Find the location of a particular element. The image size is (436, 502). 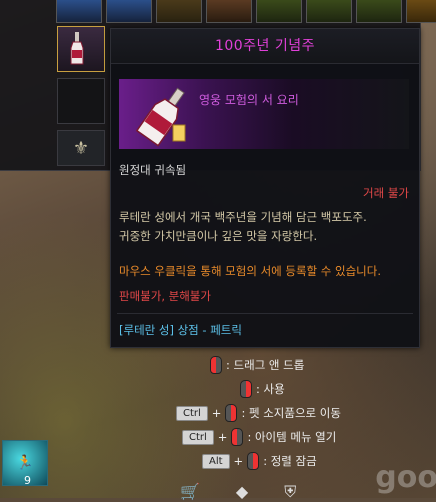

inventory-sort-button: ⚜ is located at coordinates (81, 148).